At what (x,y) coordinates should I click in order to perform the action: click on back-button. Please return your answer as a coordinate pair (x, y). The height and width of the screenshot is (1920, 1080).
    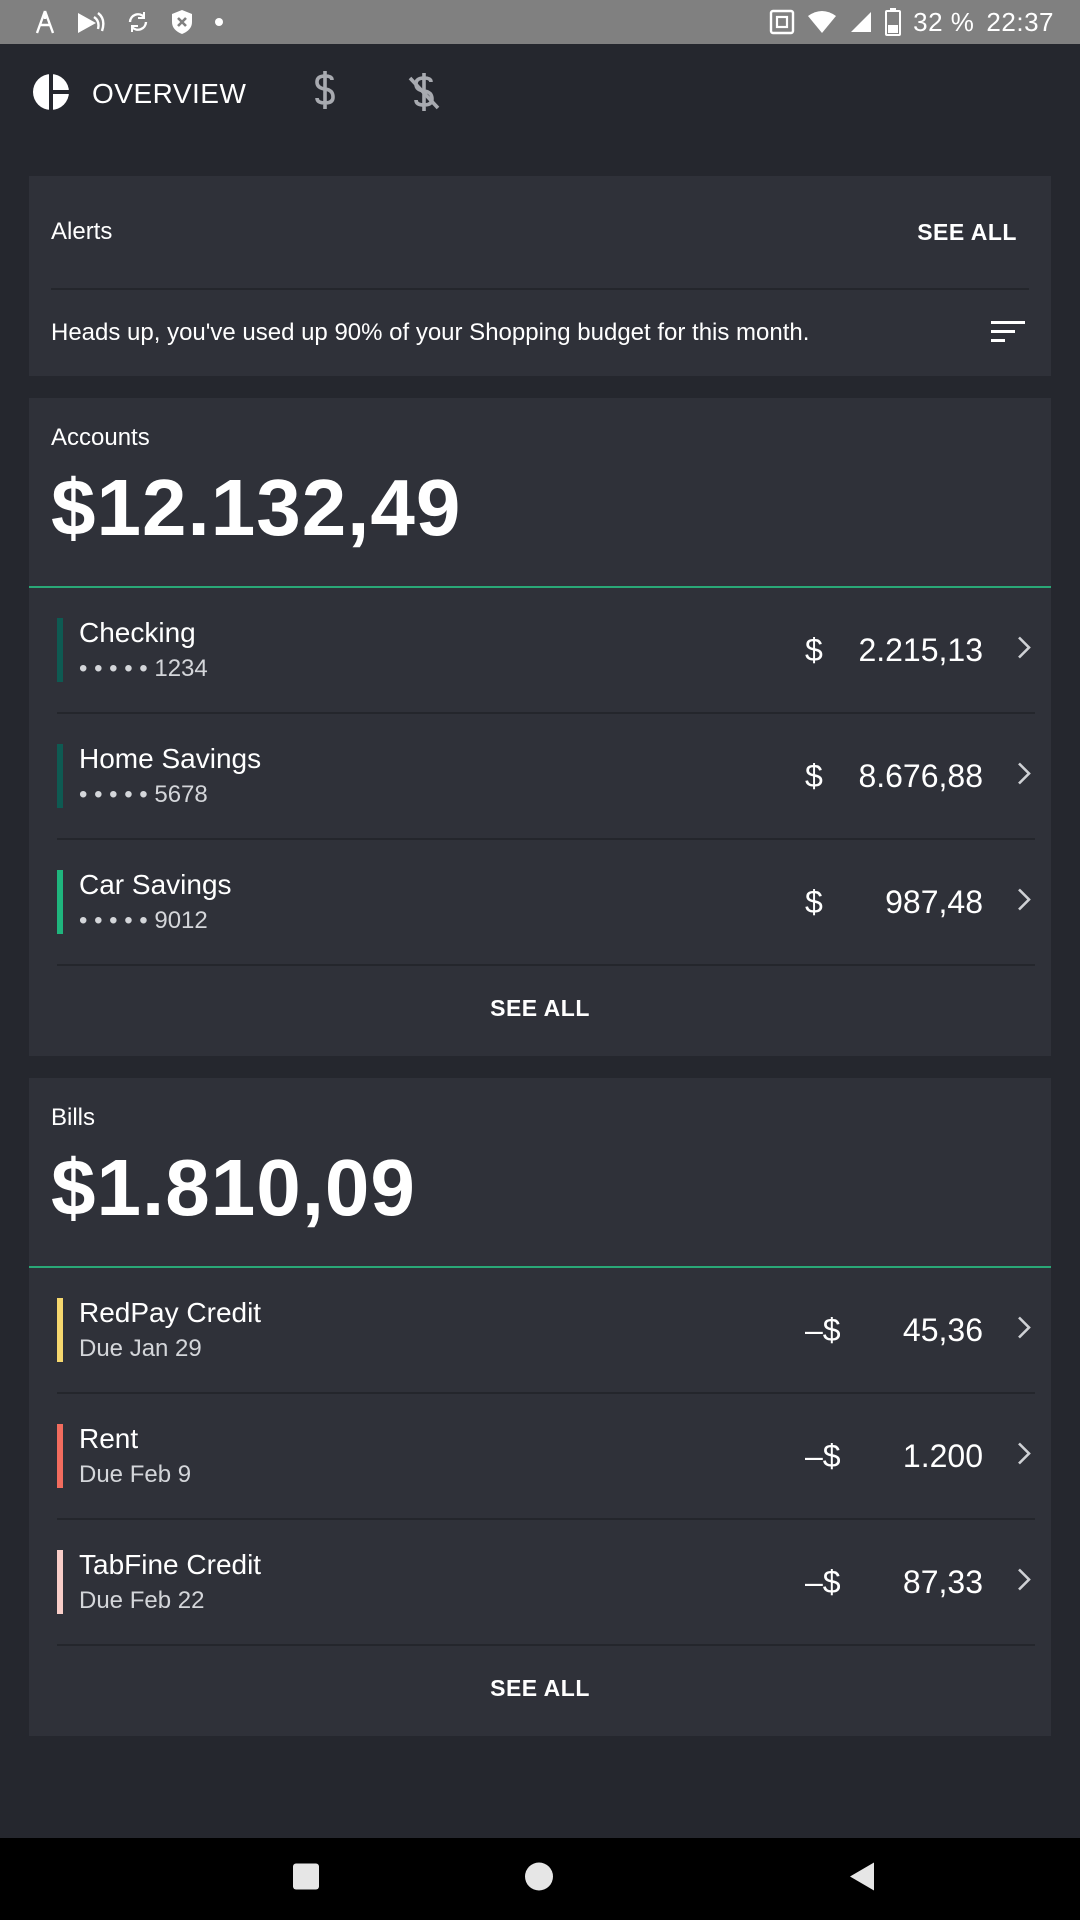
    Looking at the image, I should click on (862, 1879).